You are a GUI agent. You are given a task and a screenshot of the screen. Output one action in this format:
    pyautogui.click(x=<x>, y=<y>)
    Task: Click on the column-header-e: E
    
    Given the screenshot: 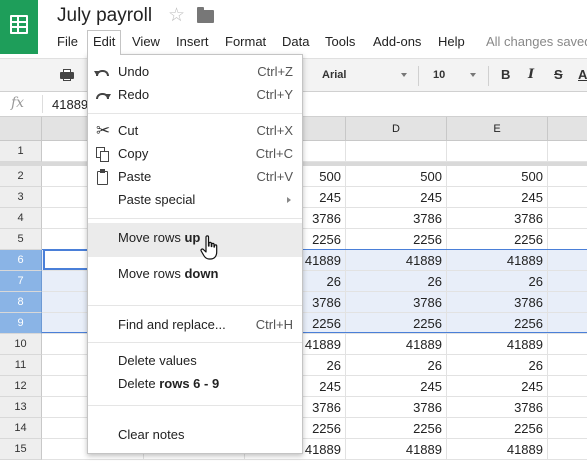 What is the action you would take?
    pyautogui.click(x=497, y=129)
    